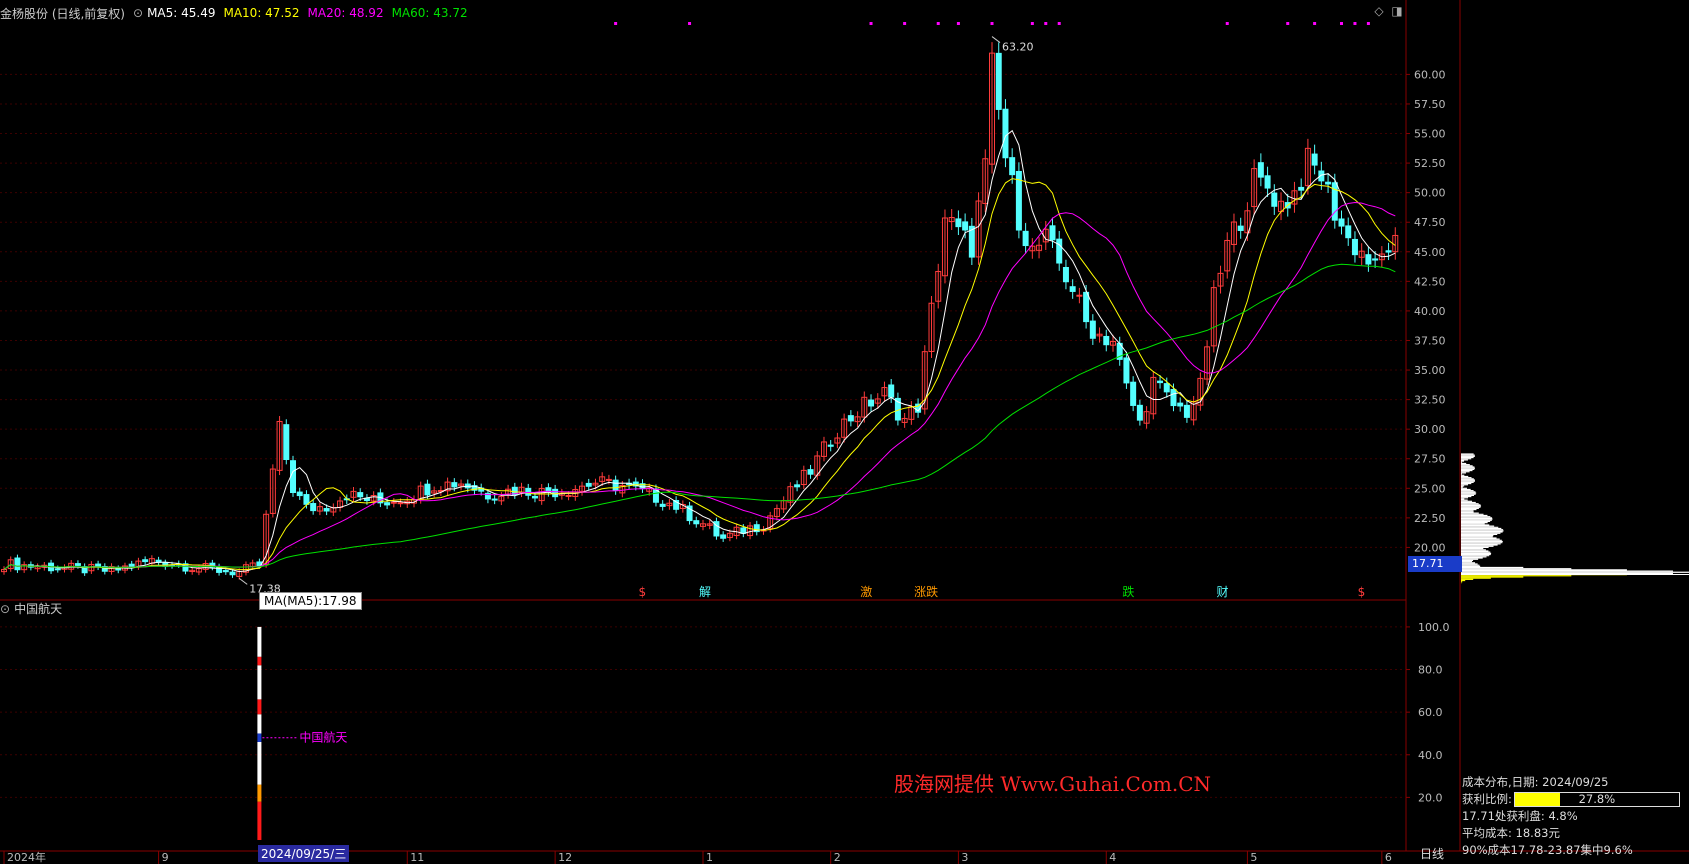 The width and height of the screenshot is (1689, 864). Describe the element at coordinates (310, 601) in the screenshot. I see `ma-tooltip: MA(MA5):17.98` at that location.